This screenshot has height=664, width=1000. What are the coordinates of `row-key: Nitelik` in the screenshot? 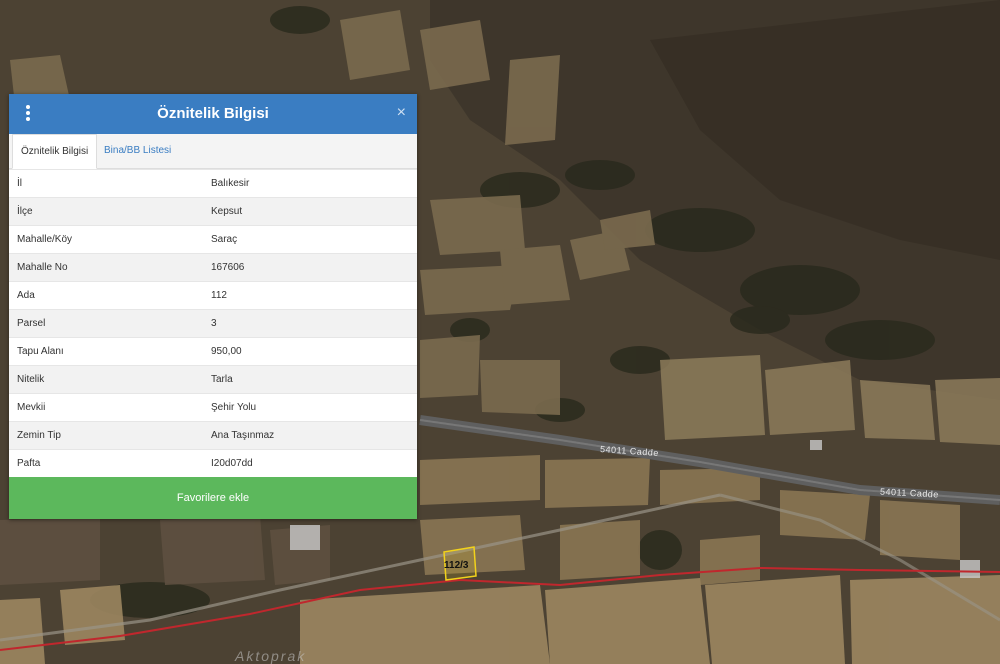 It's located at (106, 379).